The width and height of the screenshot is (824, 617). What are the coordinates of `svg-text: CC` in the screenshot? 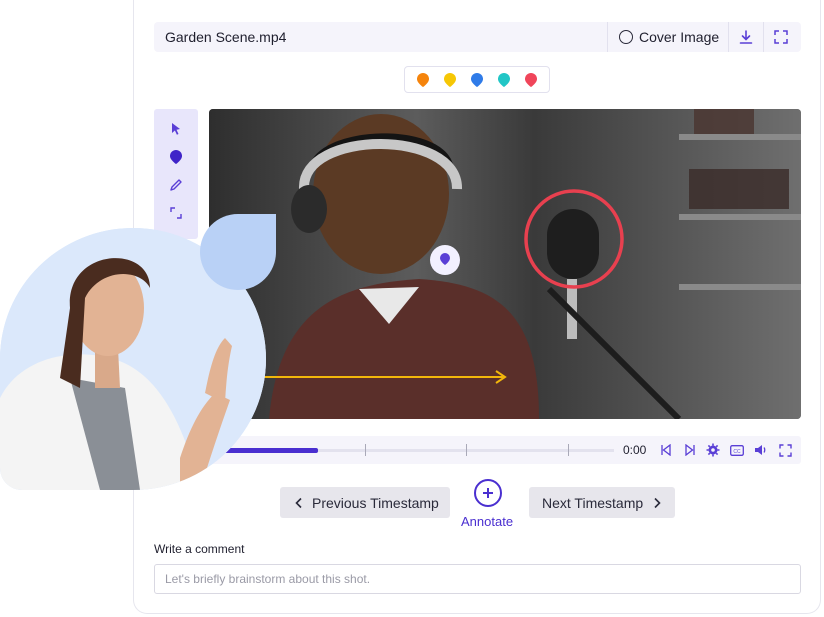 It's located at (737, 451).